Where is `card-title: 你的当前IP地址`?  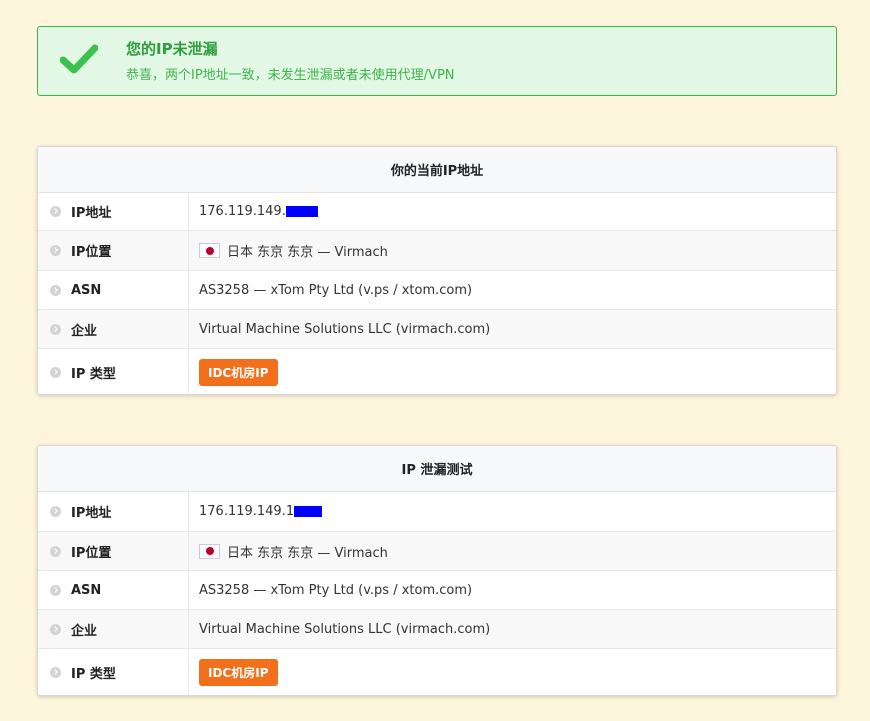
card-title: 你的当前IP地址 is located at coordinates (437, 170).